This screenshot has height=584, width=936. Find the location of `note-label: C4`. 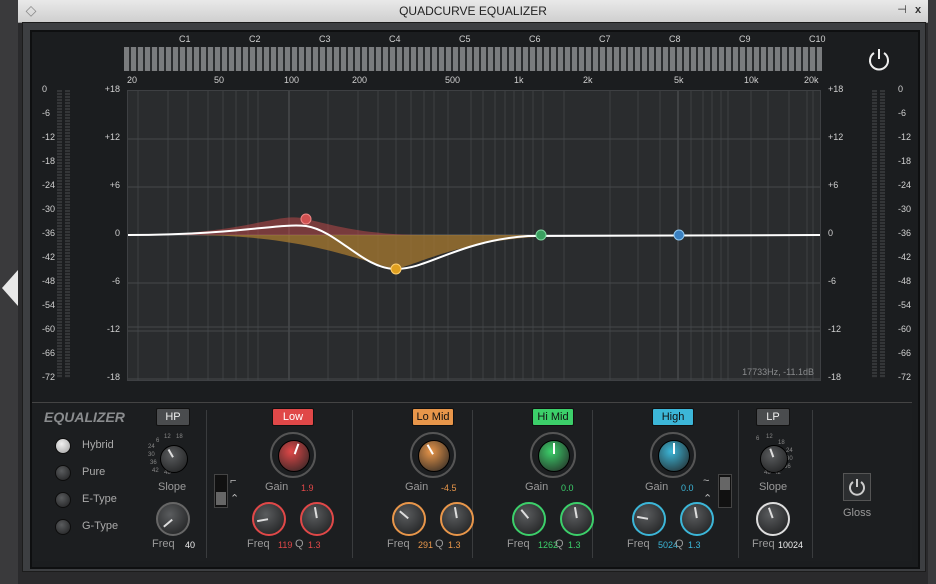

note-label: C4 is located at coordinates (395, 39).